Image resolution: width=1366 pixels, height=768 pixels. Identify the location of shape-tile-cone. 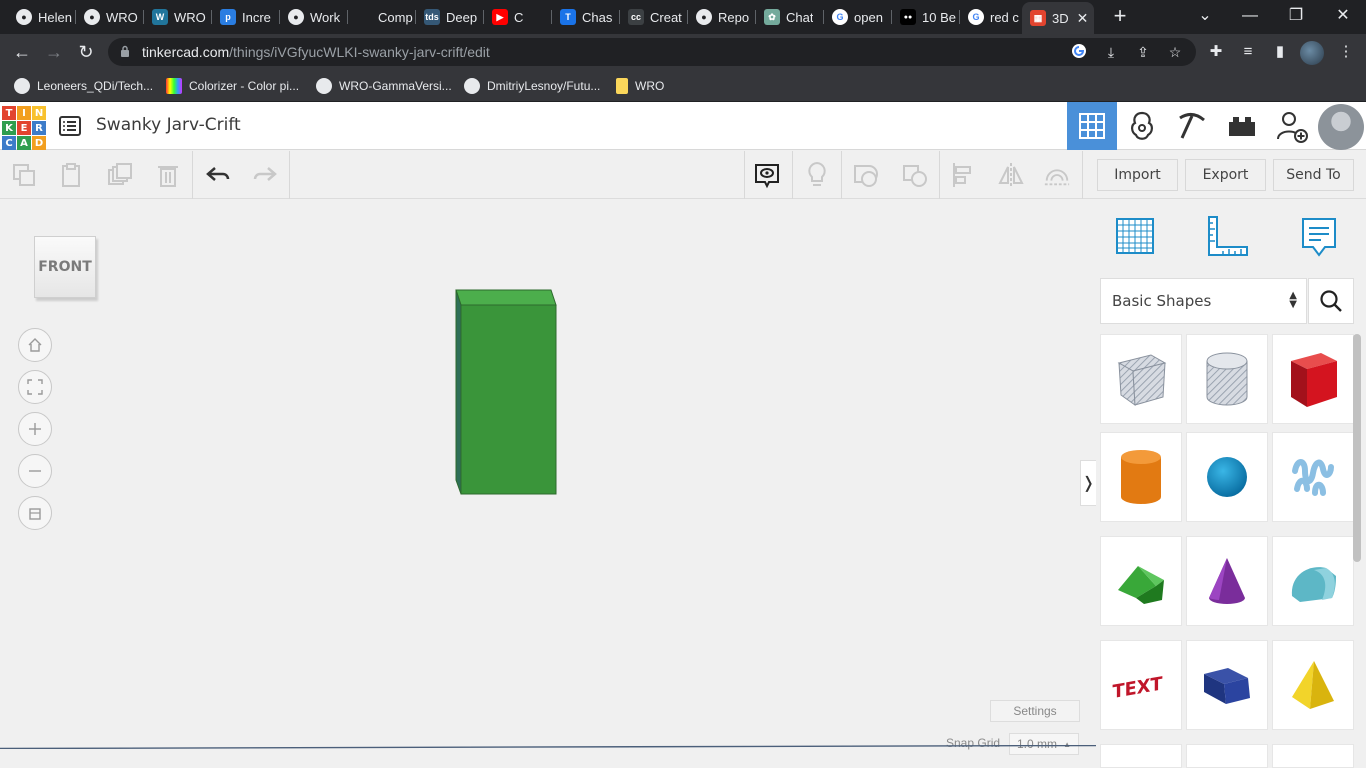
(1227, 581).